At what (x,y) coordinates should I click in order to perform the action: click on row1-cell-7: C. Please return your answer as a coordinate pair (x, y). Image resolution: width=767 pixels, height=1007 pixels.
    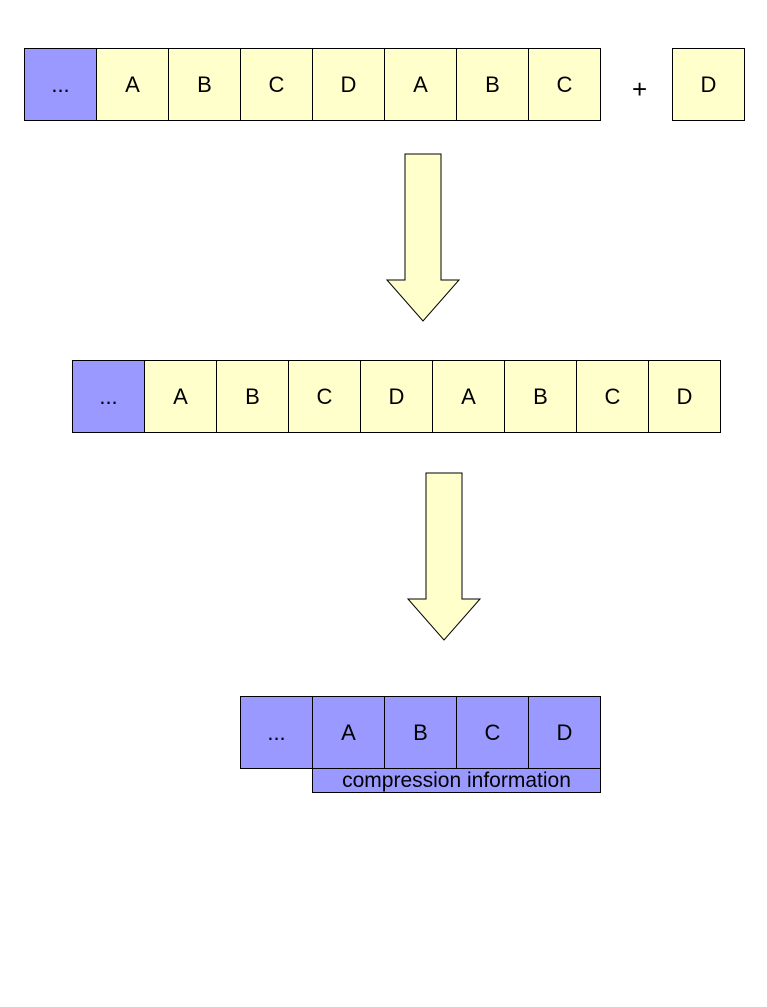
    Looking at the image, I should click on (564, 84).